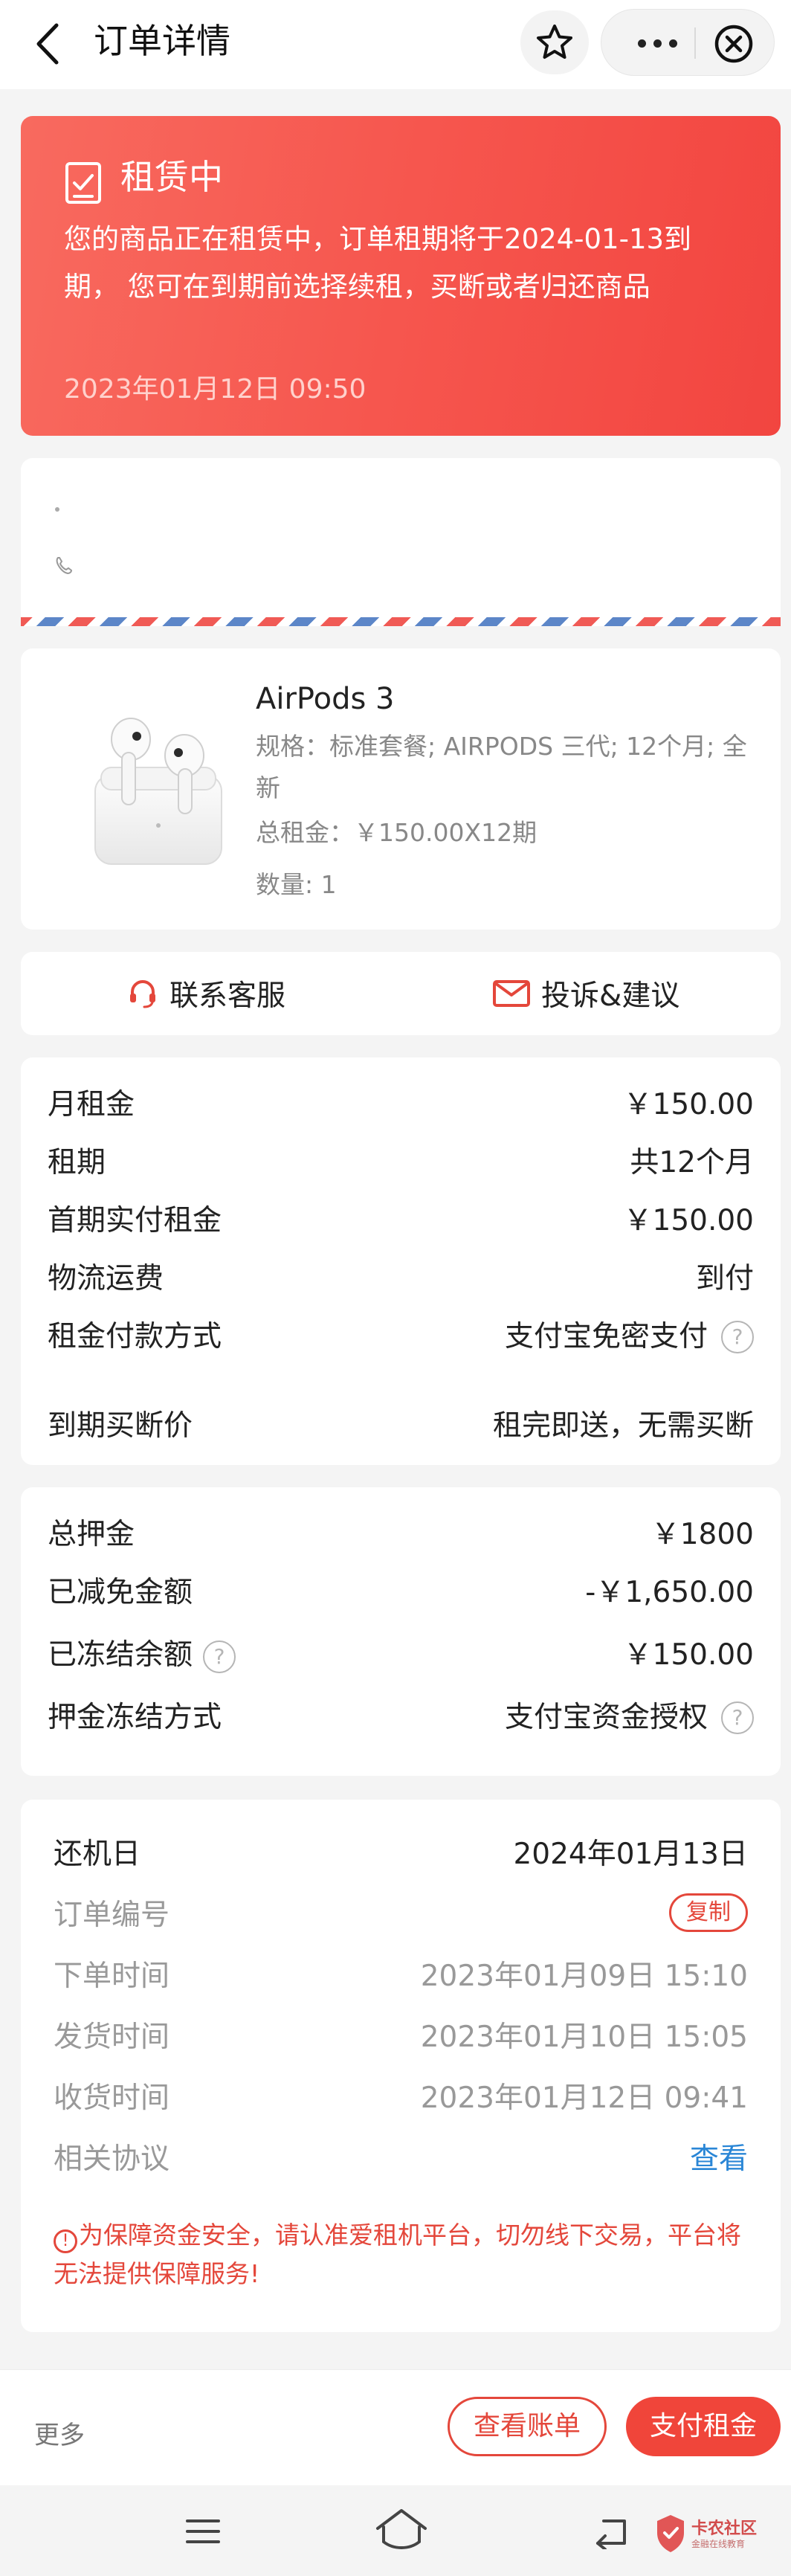  Describe the element at coordinates (203, 2531) in the screenshot. I see `menu-icon` at that location.